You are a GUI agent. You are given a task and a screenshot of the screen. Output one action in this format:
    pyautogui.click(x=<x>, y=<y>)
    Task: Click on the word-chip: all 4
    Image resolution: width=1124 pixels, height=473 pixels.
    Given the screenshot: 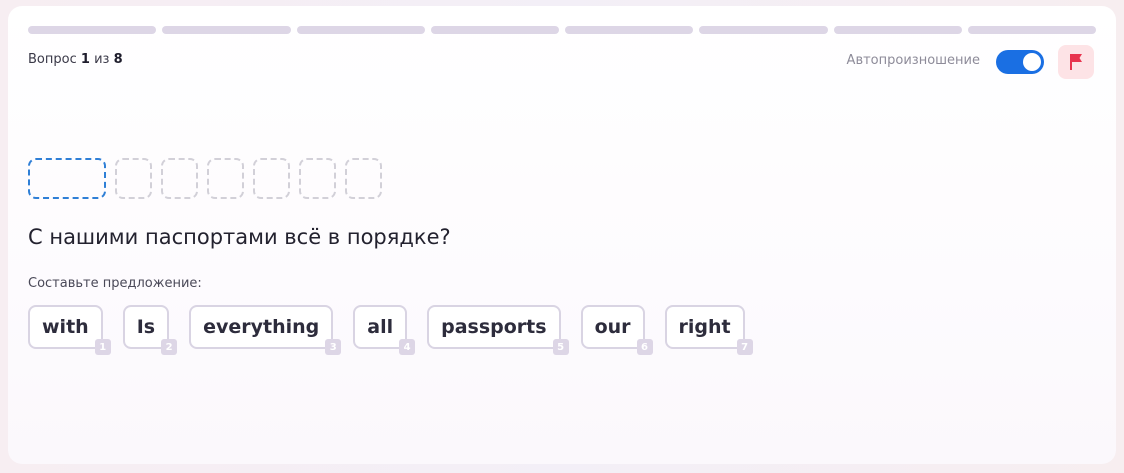 What is the action you would take?
    pyautogui.click(x=384, y=330)
    